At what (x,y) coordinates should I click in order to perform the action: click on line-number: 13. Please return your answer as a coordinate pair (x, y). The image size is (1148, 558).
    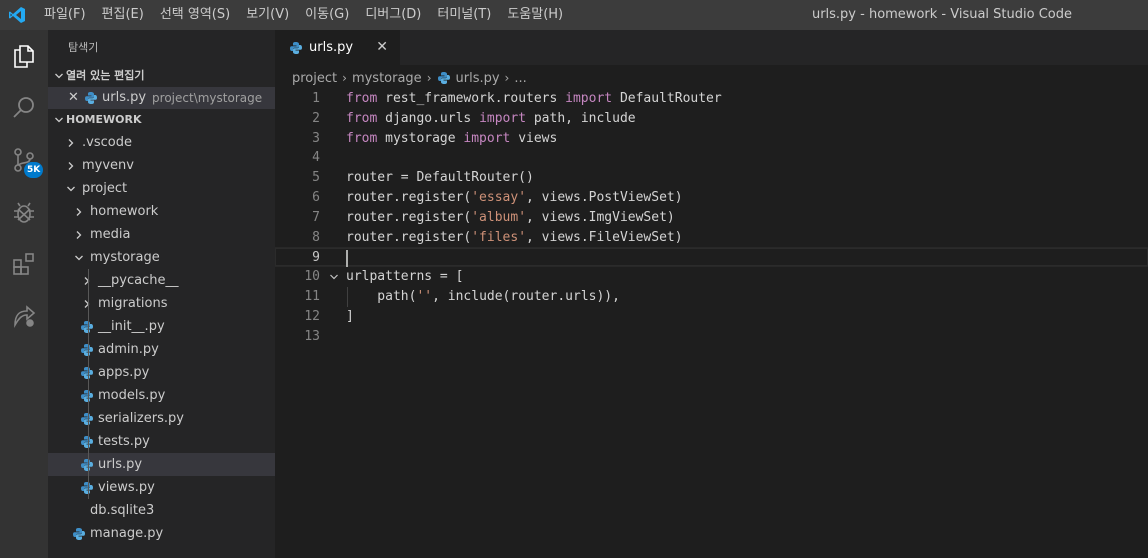
    Looking at the image, I should click on (312, 336).